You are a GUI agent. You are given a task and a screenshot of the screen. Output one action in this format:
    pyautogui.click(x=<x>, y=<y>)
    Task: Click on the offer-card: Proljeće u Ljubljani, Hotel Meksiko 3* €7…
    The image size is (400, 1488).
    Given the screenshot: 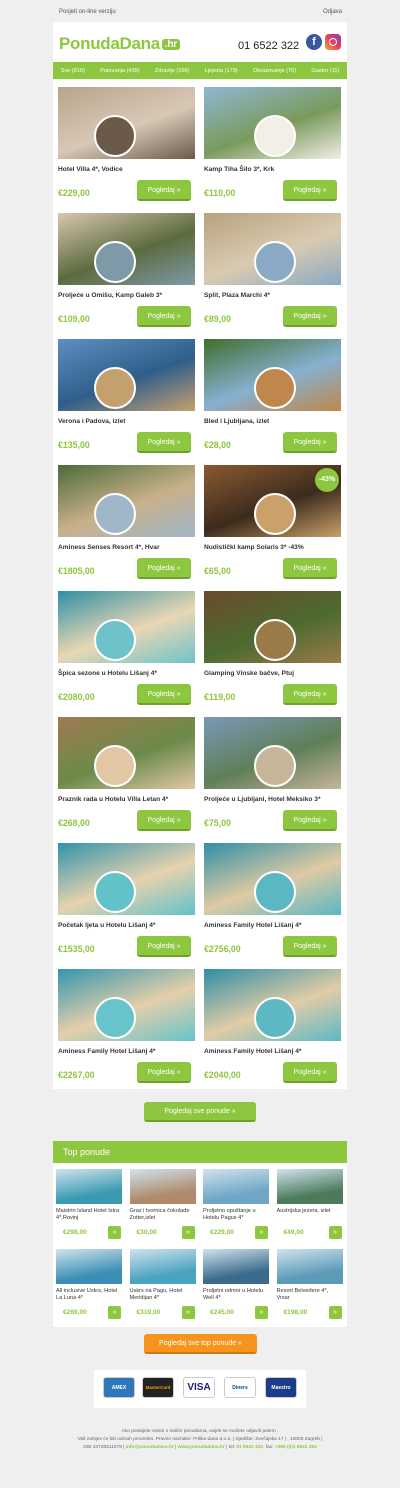 What is the action you would take?
    pyautogui.click(x=270, y=770)
    